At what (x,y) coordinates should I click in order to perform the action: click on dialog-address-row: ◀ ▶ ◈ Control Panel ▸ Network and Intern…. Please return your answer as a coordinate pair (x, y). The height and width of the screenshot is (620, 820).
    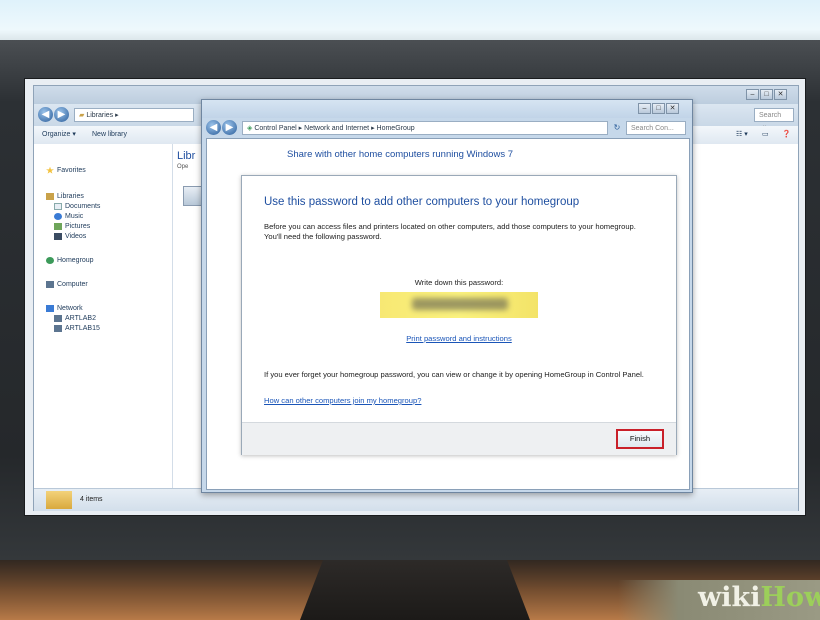
    Looking at the image, I should click on (447, 128).